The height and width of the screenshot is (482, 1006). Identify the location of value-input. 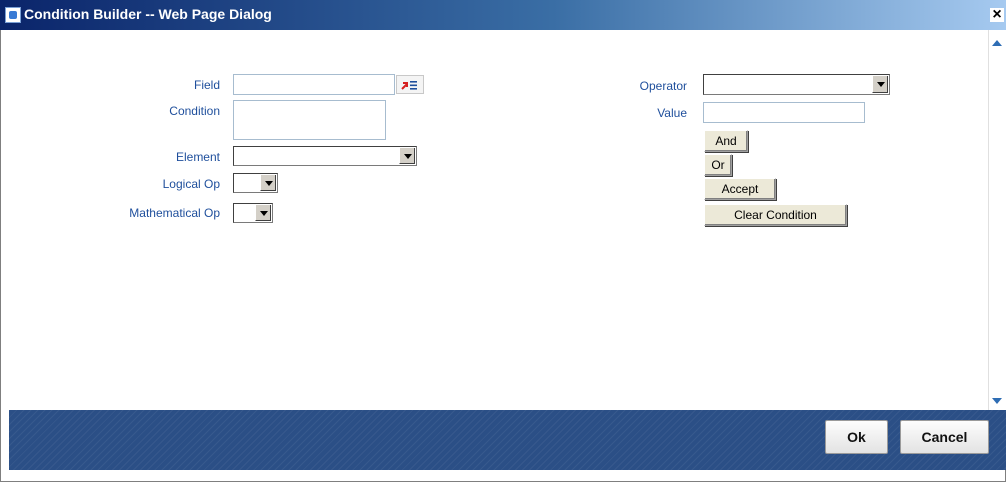
(784, 112).